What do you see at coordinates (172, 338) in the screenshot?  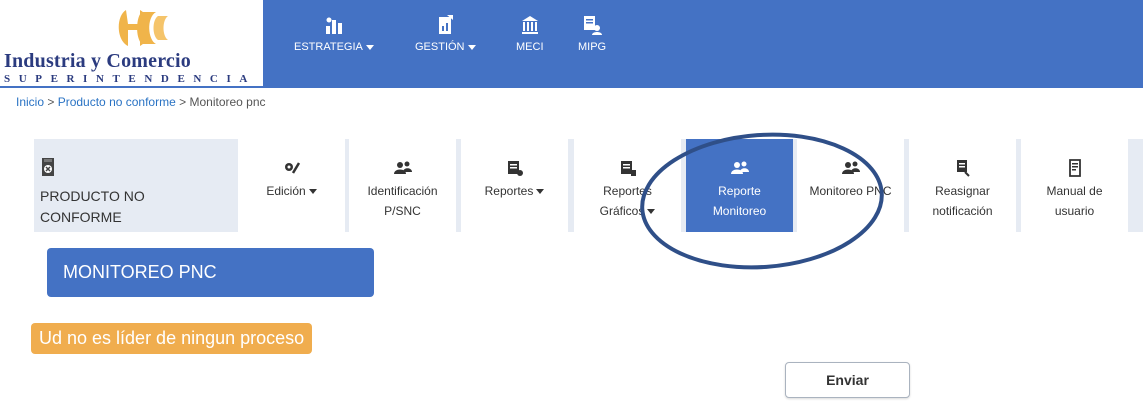 I see `warning-badge: Ud no es líder de ningun proceso` at bounding box center [172, 338].